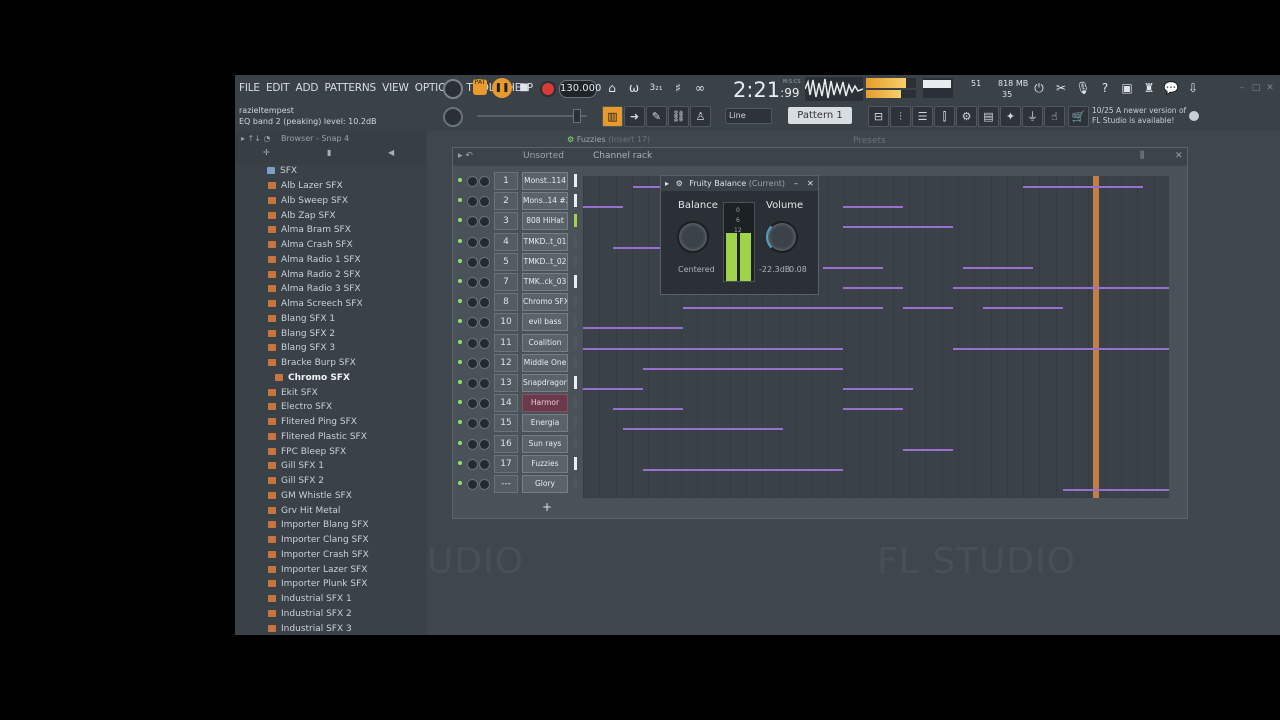 This screenshot has height=720, width=1280. What do you see at coordinates (312, 363) in the screenshot?
I see `browser-item: Bracke Burp SFX` at bounding box center [312, 363].